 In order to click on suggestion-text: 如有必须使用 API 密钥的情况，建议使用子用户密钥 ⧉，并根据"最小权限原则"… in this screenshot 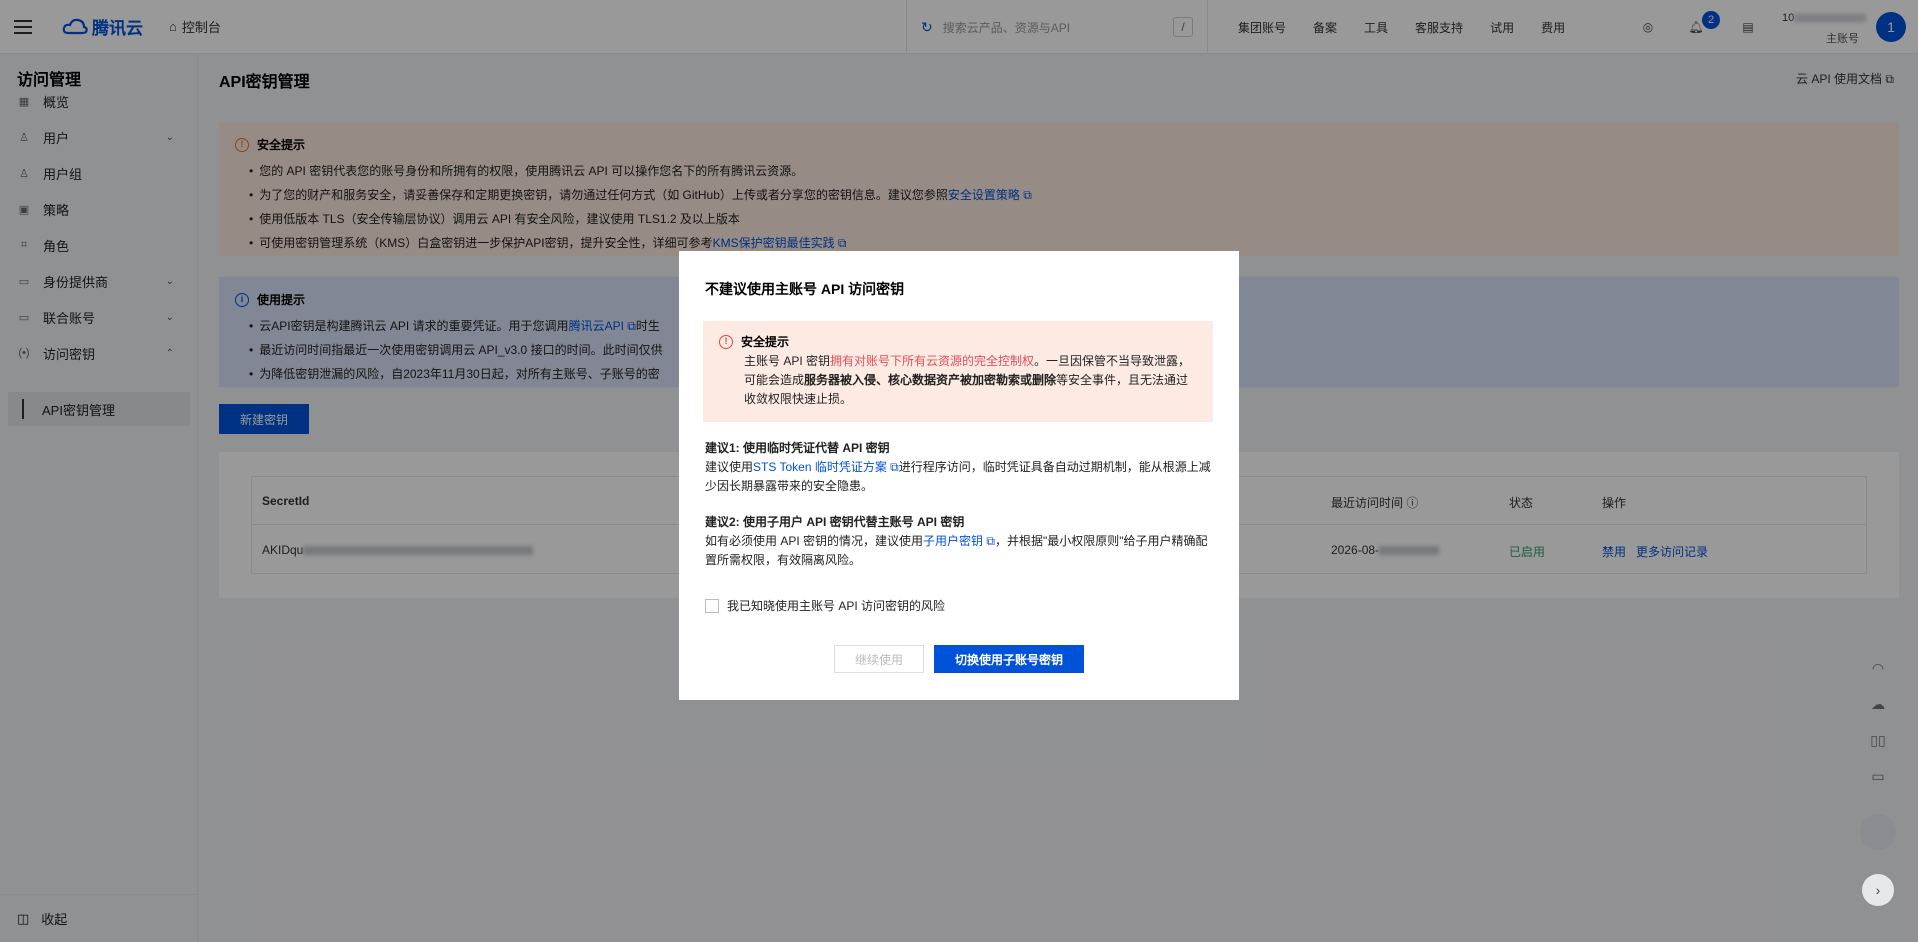, I will do `click(956, 550)`.